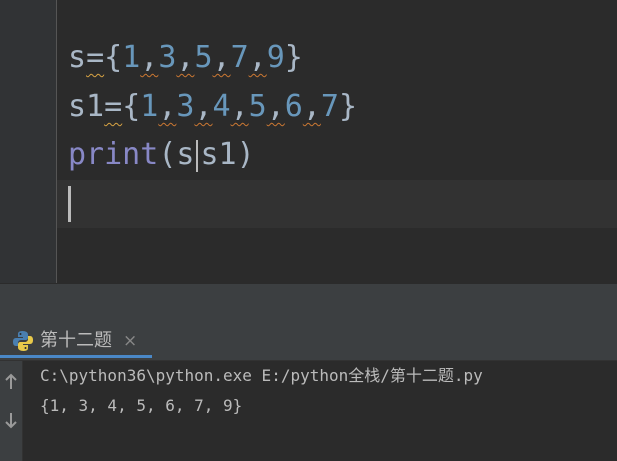  Describe the element at coordinates (308, 341) in the screenshot. I see `run-tool-header: 第十二题 ×` at that location.